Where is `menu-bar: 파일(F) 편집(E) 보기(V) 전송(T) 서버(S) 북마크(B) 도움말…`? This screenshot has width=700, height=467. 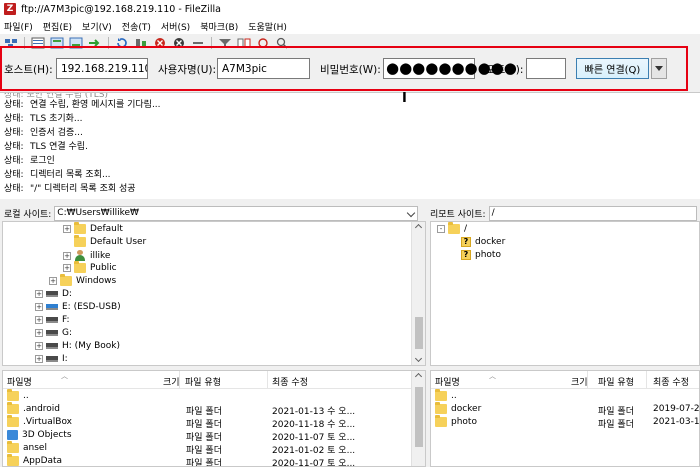
menu-bar: 파일(F) 편집(E) 보기(V) 전송(T) 서버(S) 북마크(B) 도움말… is located at coordinates (350, 26).